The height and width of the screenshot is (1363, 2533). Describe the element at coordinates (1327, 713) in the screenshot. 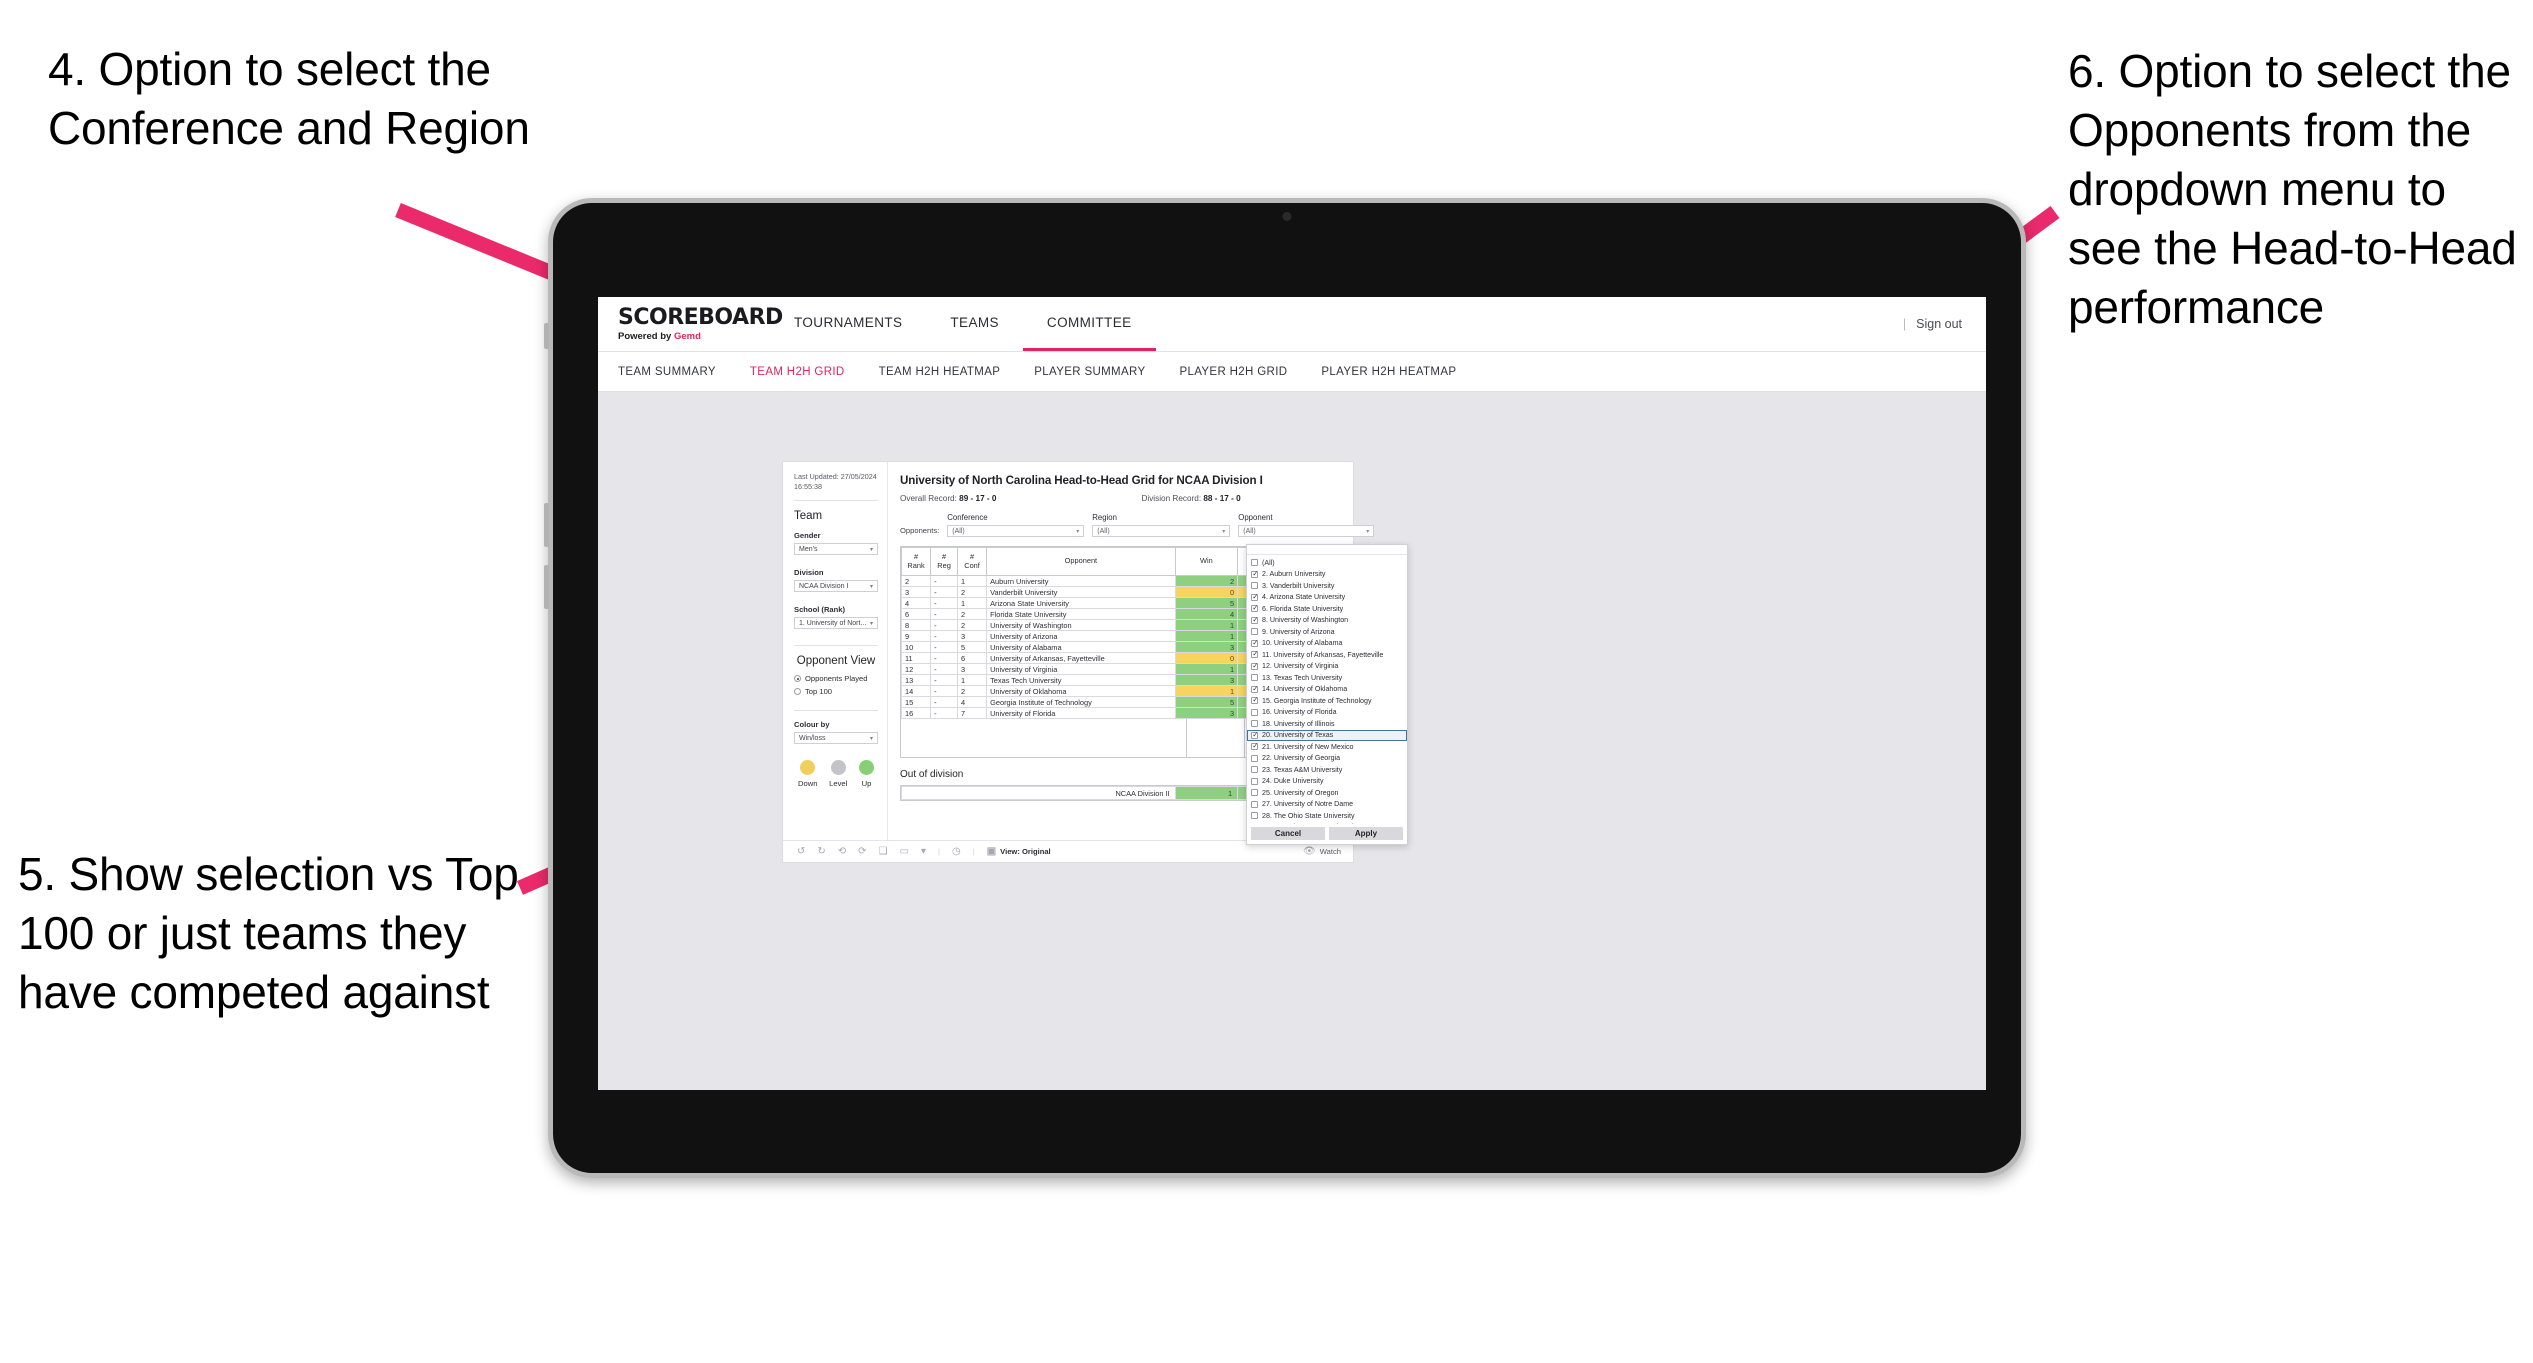

I see `opponent-dropdown-item: 16. University of Florida` at that location.